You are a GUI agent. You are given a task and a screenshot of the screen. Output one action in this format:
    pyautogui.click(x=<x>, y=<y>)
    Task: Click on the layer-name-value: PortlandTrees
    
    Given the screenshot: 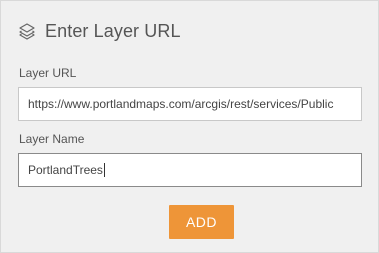 What is the action you would take?
    pyautogui.click(x=65, y=170)
    